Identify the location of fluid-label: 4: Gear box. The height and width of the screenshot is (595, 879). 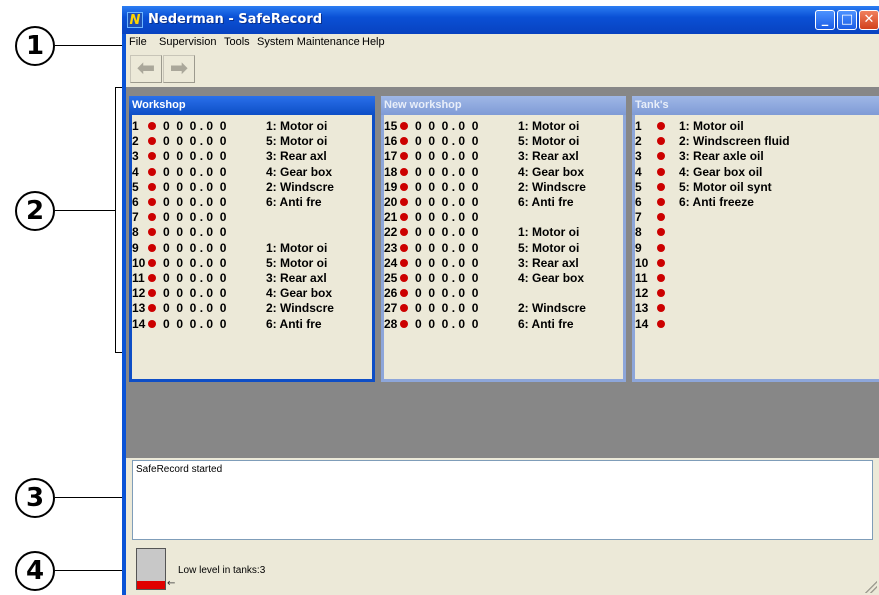
(551, 171).